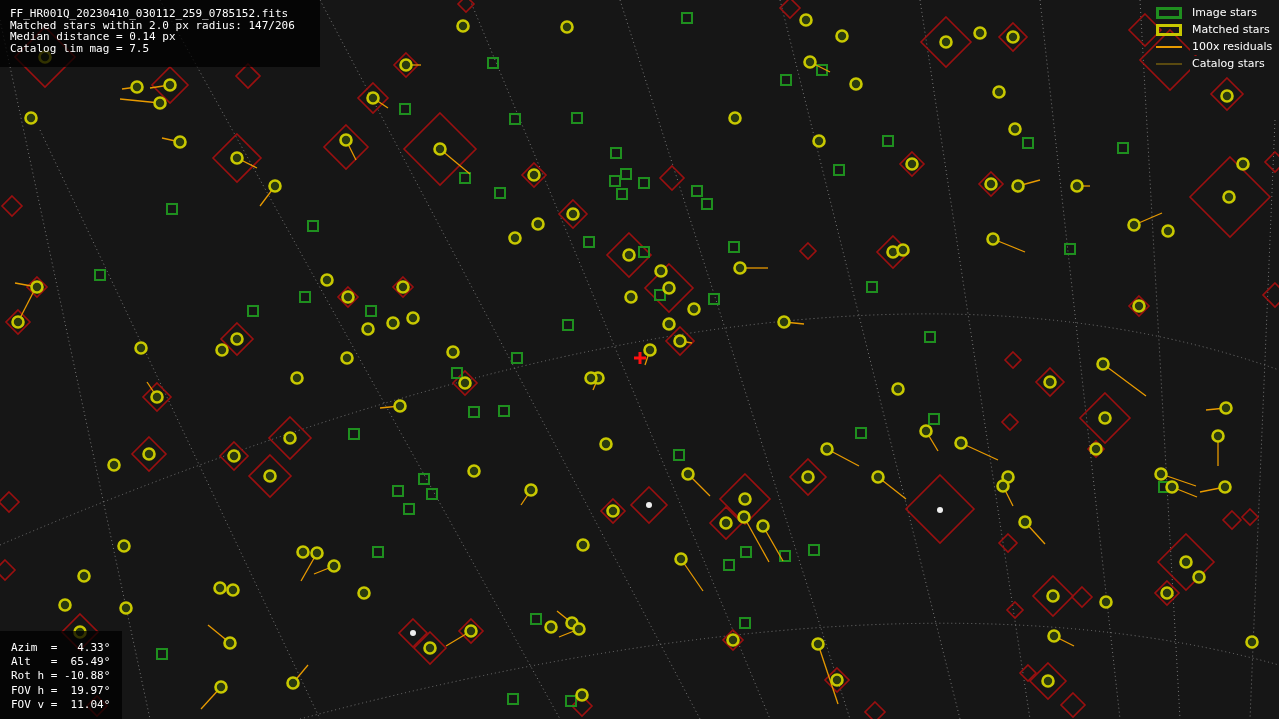 The width and height of the screenshot is (1279, 719). What do you see at coordinates (152, 25) in the screenshot?
I see `info-line: Matched stars within 2.0 px radius: 147/206` at bounding box center [152, 25].